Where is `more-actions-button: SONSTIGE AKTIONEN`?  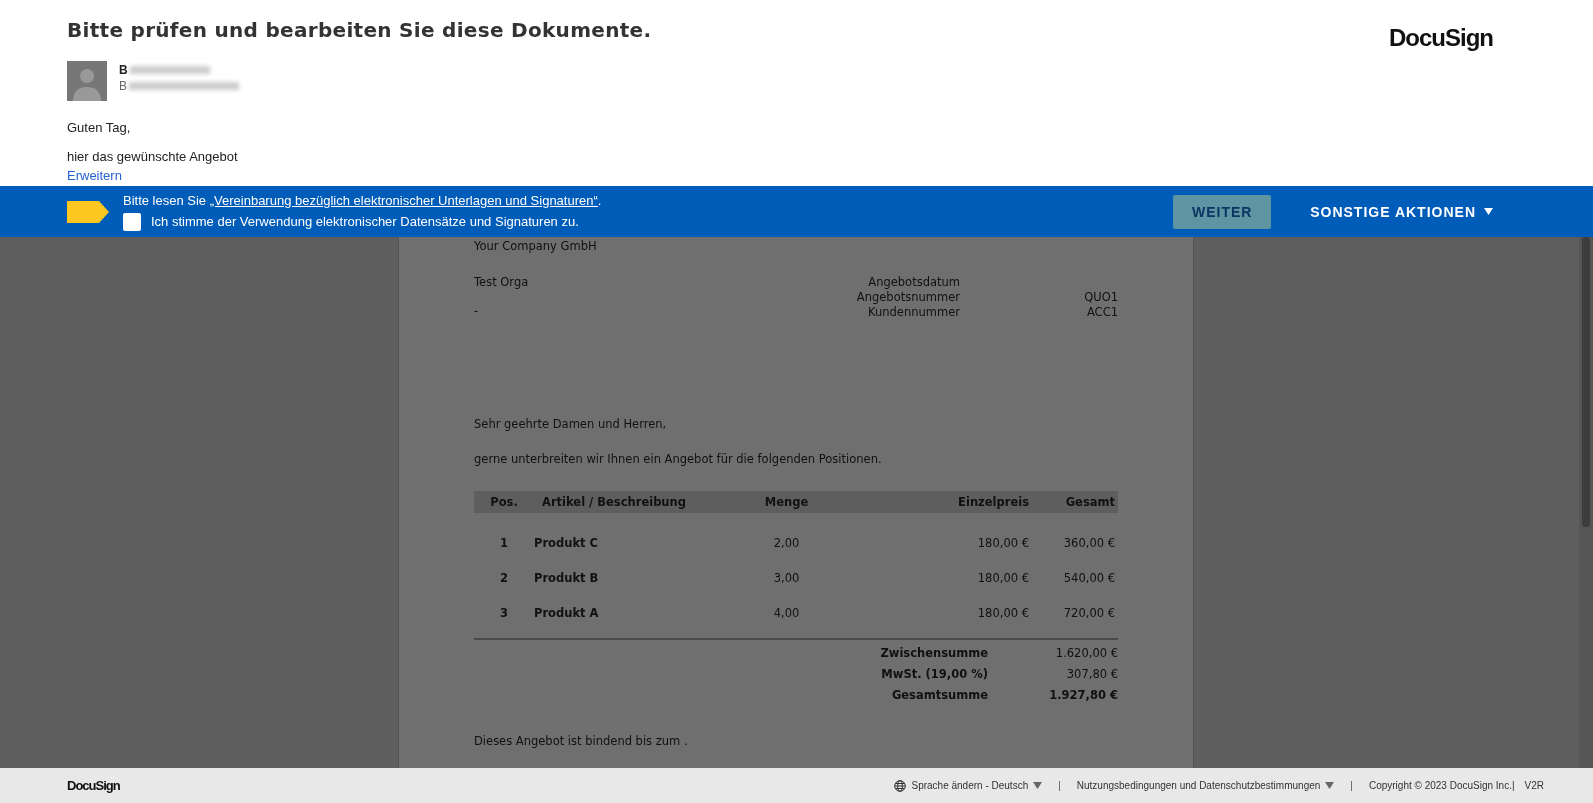
more-actions-button: SONSTIGE AKTIONEN is located at coordinates (1401, 211).